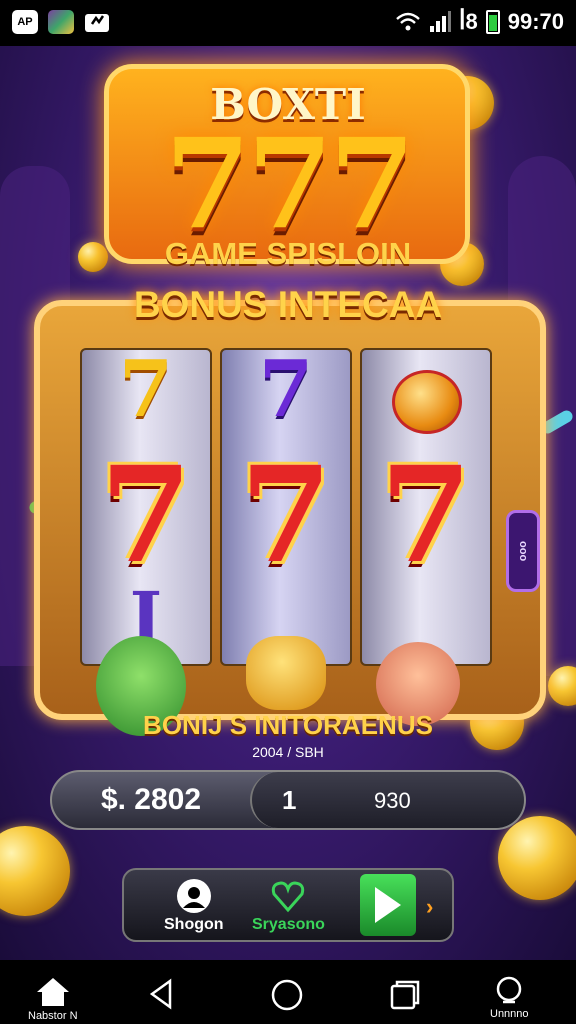 The height and width of the screenshot is (1024, 576). What do you see at coordinates (492, 22) in the screenshot?
I see `battery-icon` at bounding box center [492, 22].